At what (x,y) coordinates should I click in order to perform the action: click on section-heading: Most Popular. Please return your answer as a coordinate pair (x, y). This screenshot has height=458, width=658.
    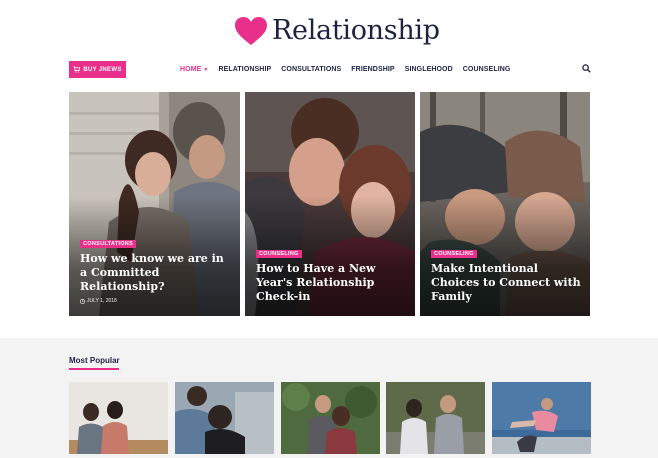
    Looking at the image, I should click on (94, 360).